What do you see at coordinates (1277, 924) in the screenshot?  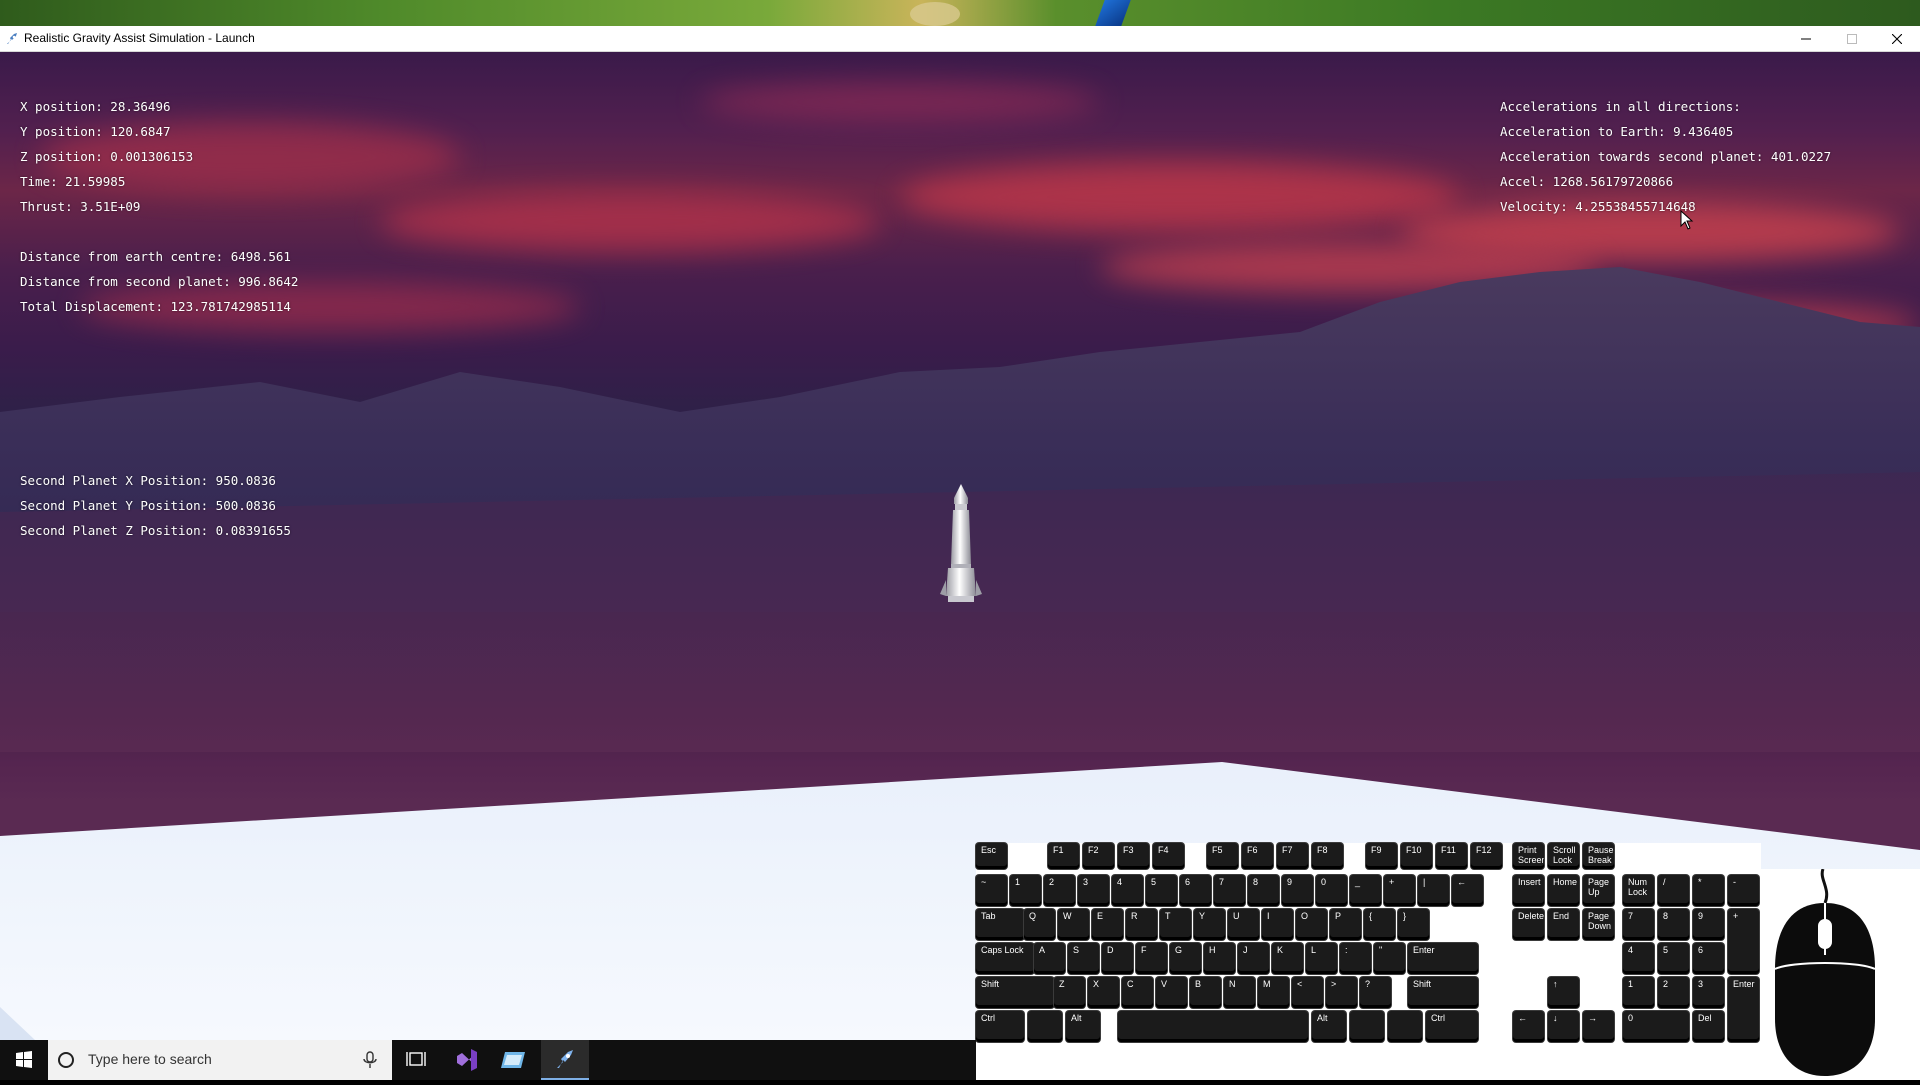 I see `key: I` at bounding box center [1277, 924].